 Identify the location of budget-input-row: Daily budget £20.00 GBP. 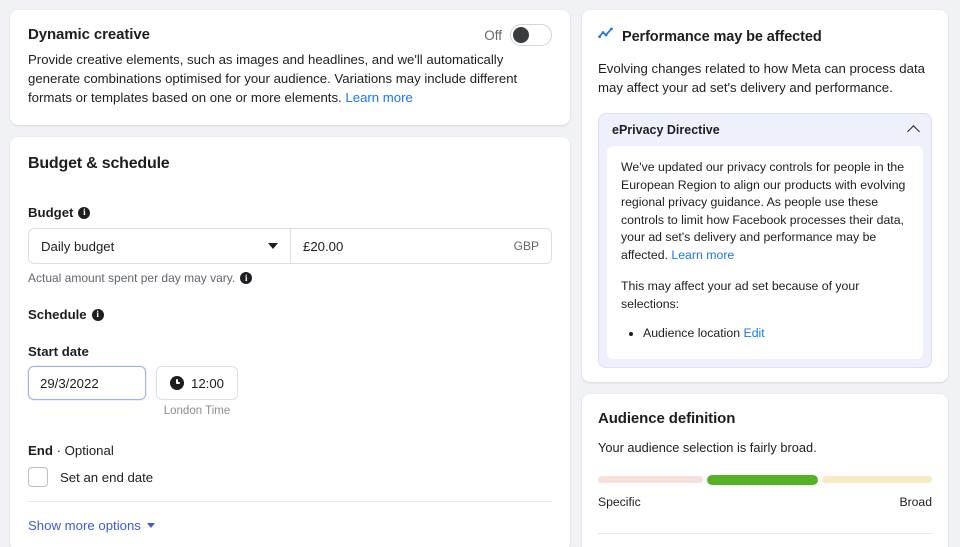
(290, 246).